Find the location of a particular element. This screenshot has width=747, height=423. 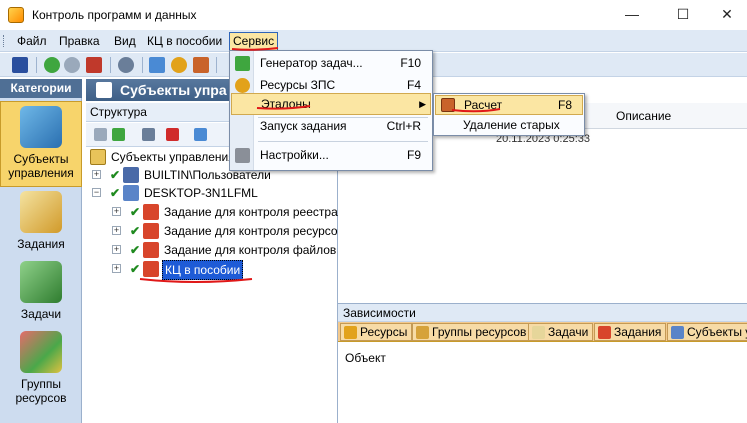

tab-resources: Ресурсы is located at coordinates (376, 332).